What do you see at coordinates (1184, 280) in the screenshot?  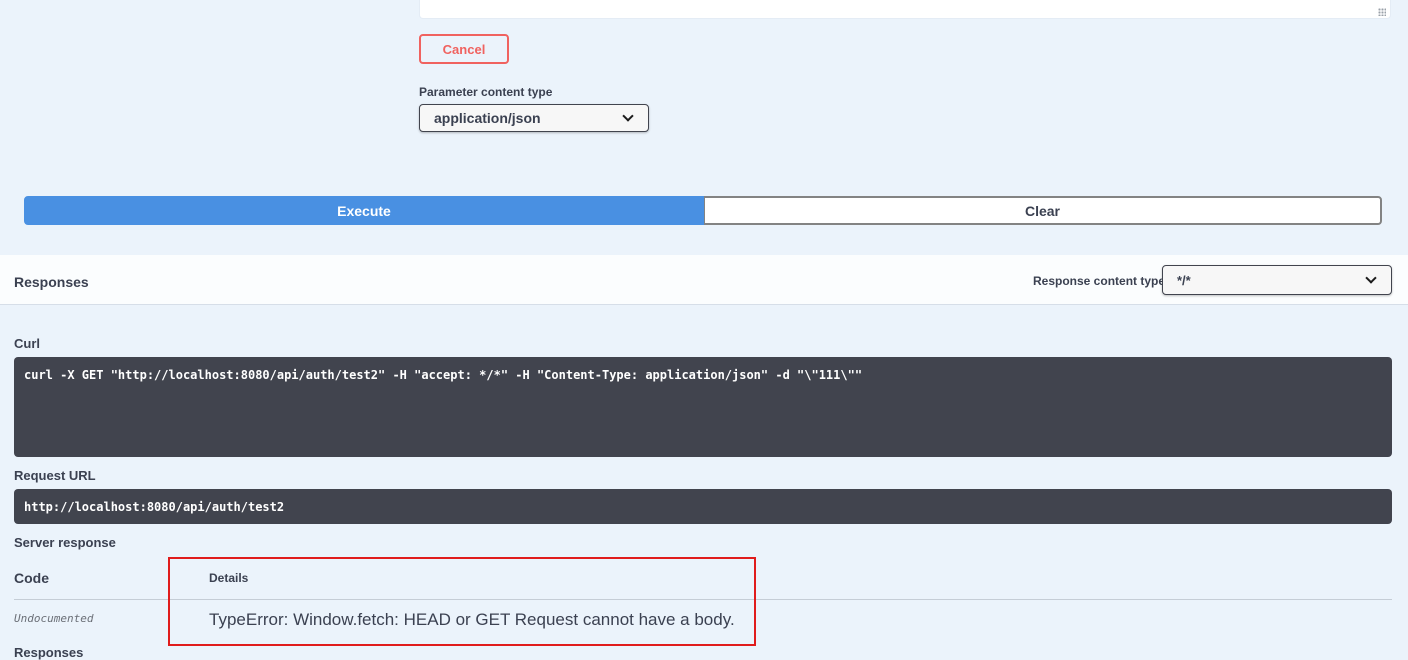 I see `response-content-type-value: */*` at bounding box center [1184, 280].